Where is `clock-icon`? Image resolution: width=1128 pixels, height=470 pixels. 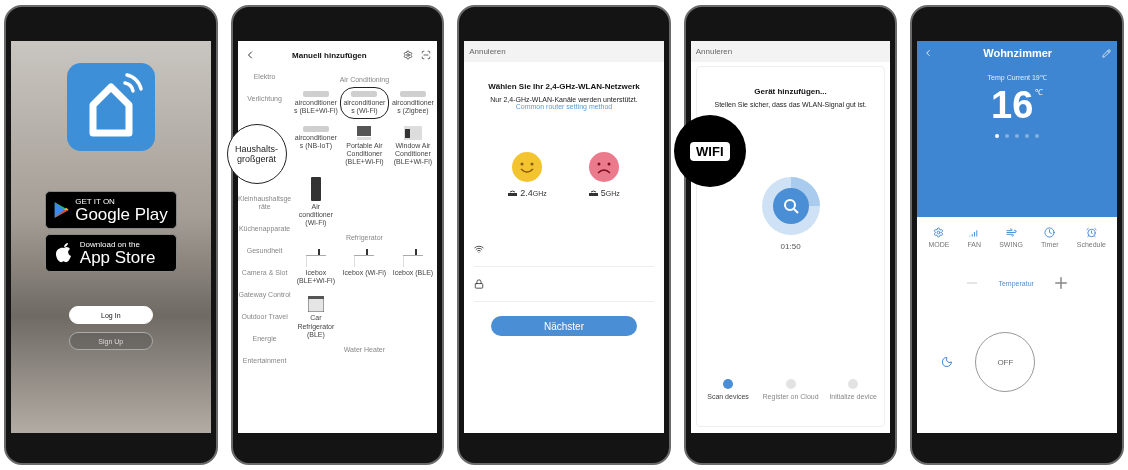
clock-icon is located at coordinates (1050, 232).